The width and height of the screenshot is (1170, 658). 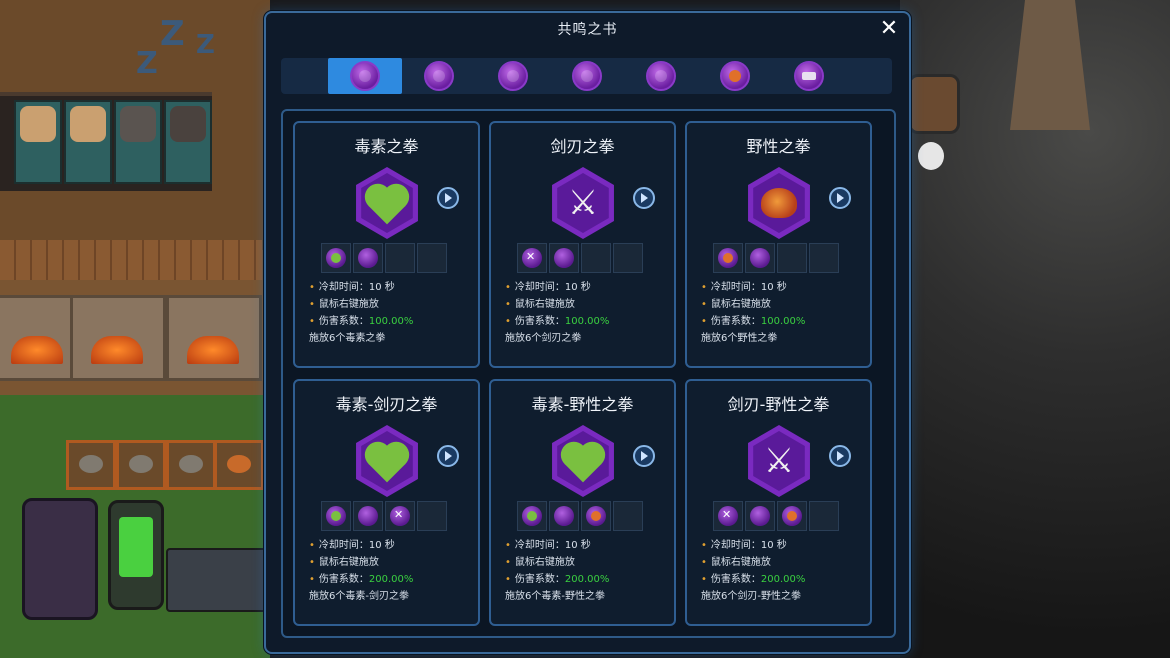 I want to click on panel-titlebar: 共鸣之书 ✕, so click(x=587, y=29).